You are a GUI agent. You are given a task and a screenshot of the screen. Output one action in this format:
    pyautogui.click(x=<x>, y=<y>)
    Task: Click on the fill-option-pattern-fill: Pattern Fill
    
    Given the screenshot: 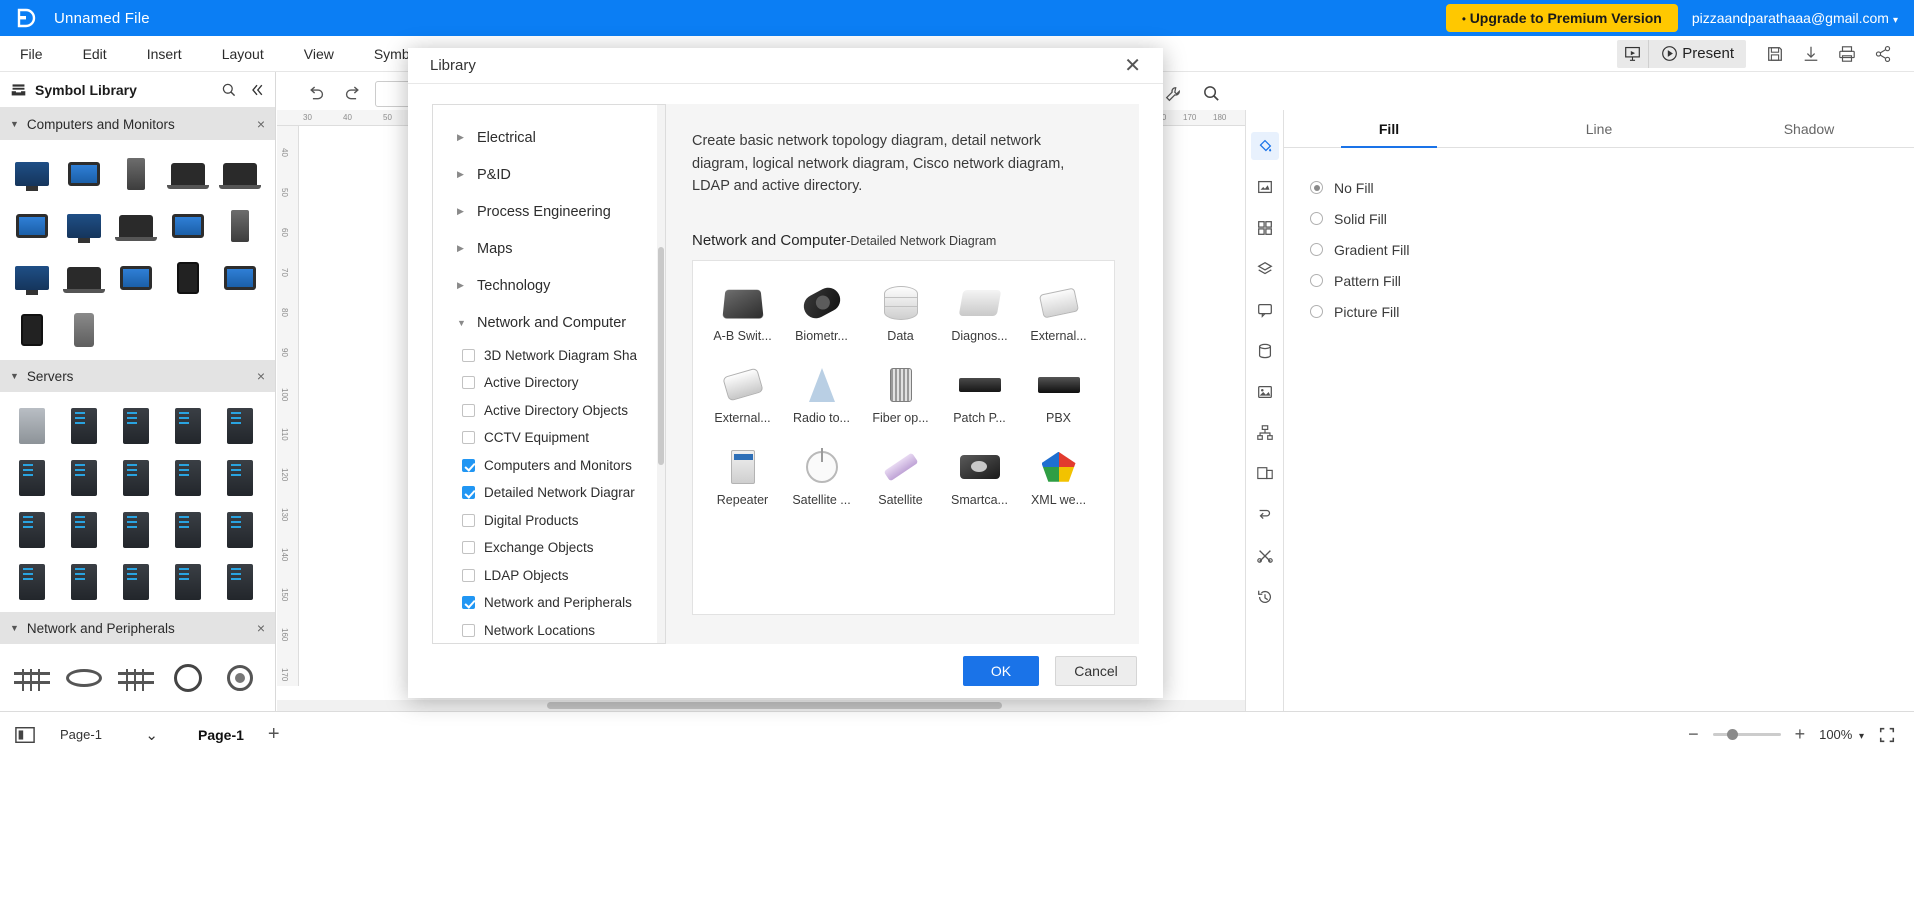 What is the action you would take?
    pyautogui.click(x=1612, y=280)
    